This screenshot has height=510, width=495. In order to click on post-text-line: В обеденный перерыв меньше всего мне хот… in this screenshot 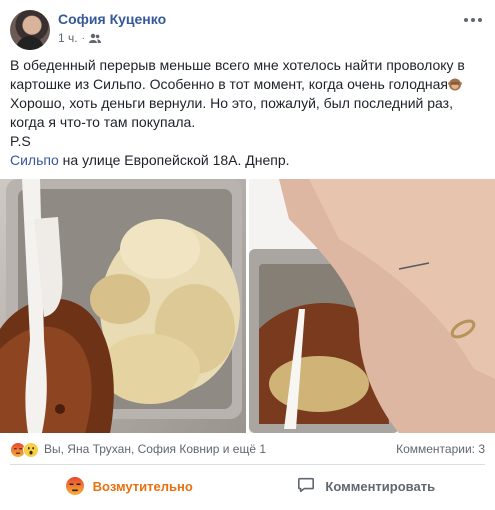, I will do `click(237, 65)`.